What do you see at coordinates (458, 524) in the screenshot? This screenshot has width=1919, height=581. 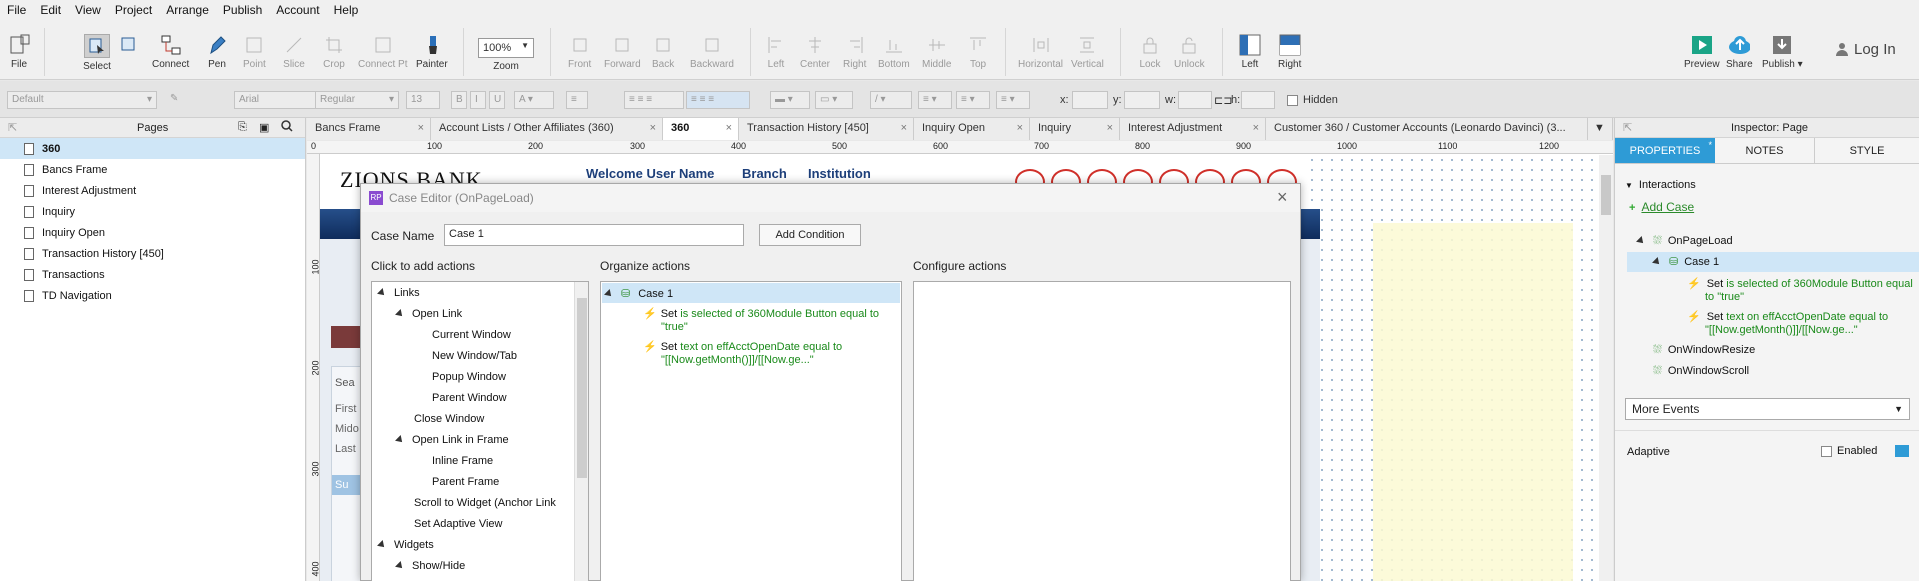 I see `action-set-adaptive-view: Set Adaptive View` at bounding box center [458, 524].